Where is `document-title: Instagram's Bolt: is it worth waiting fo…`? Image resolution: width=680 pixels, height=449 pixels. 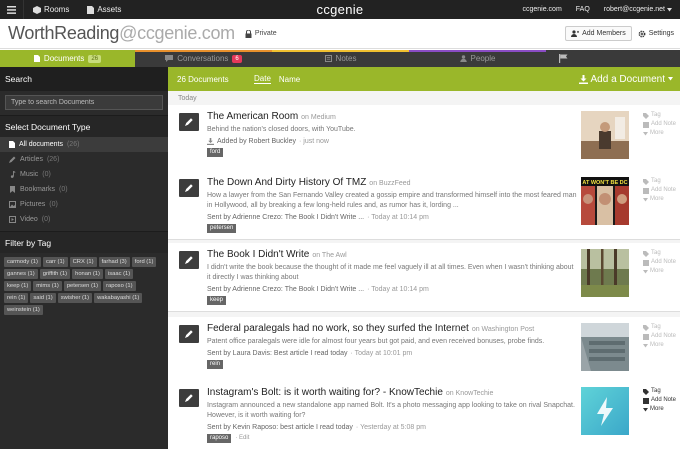
document-title: Instagram's Bolt: is it worth waiting fo… is located at coordinates (325, 392).